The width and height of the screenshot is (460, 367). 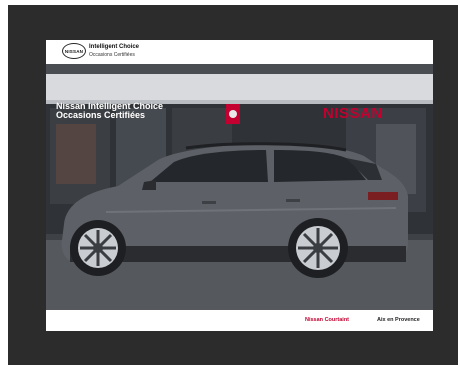 I want to click on nissan-logo-icon: NISSAN, so click(x=74, y=51).